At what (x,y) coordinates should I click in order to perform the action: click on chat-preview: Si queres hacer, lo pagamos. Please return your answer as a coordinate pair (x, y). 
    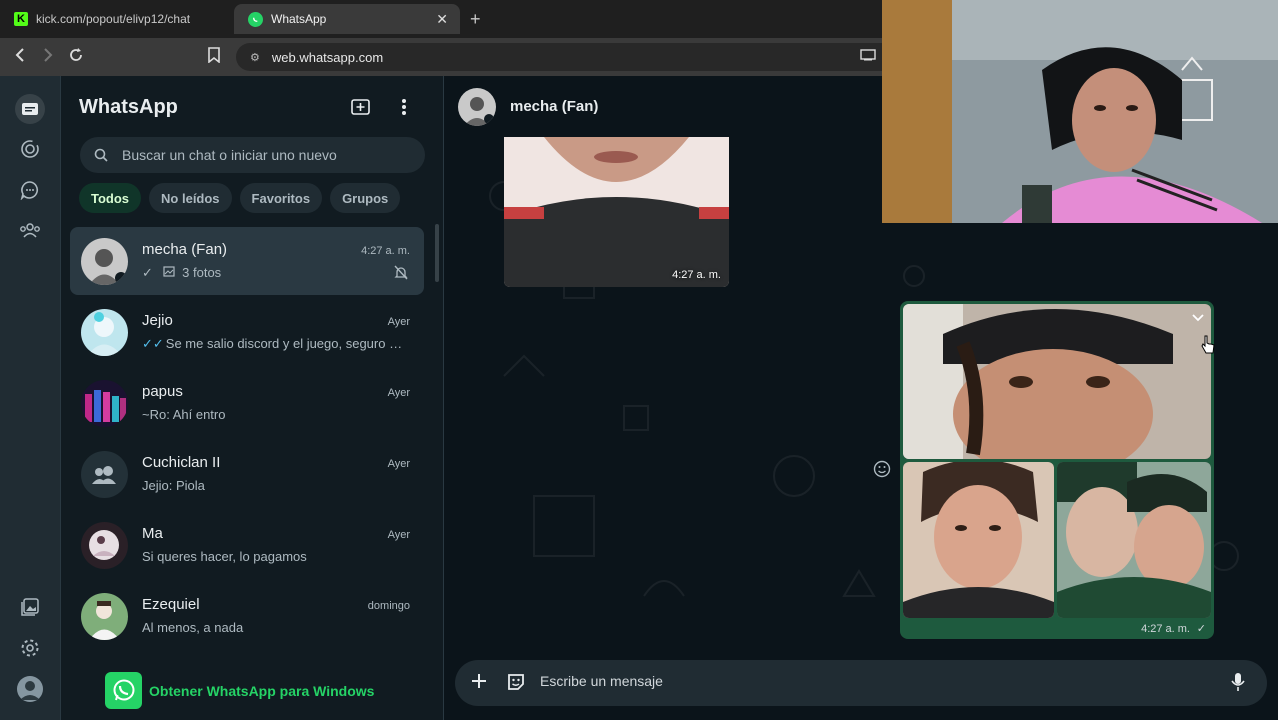
    Looking at the image, I should click on (224, 556).